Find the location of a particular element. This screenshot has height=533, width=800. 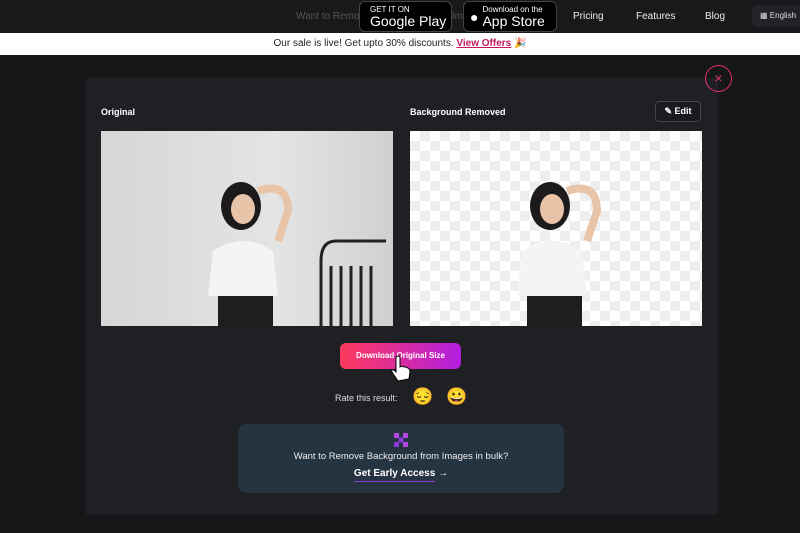

hand-cursor-icon is located at coordinates (401, 368).